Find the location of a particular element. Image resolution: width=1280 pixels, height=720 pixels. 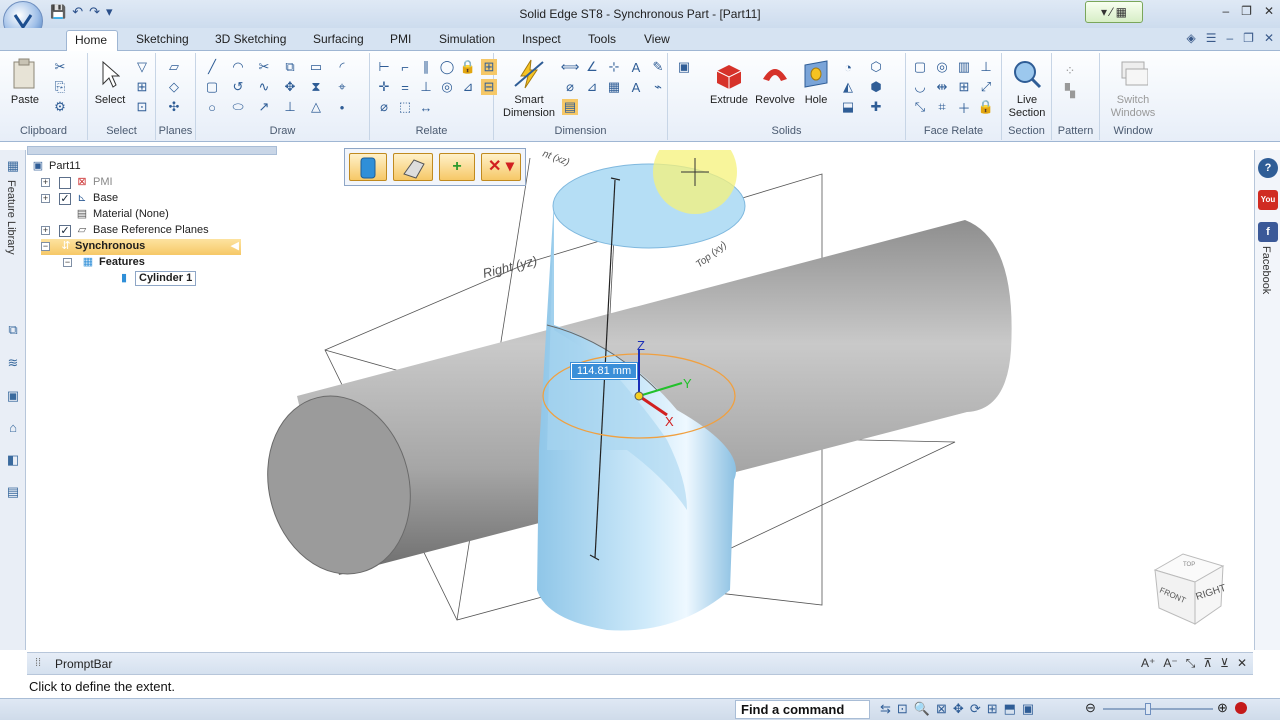

symmetric-face-icon: ⇹ is located at coordinates (942, 87).